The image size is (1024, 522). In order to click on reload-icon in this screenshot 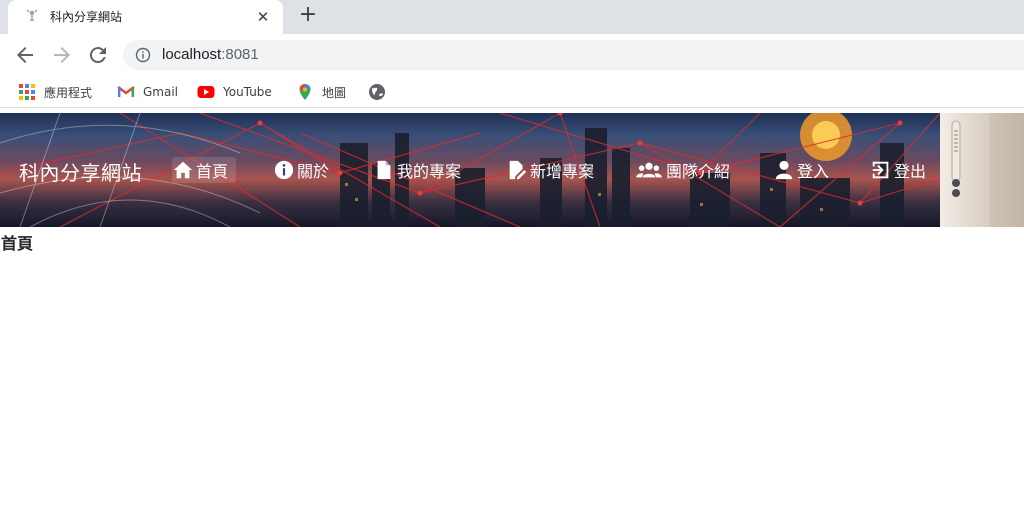, I will do `click(98, 55)`.